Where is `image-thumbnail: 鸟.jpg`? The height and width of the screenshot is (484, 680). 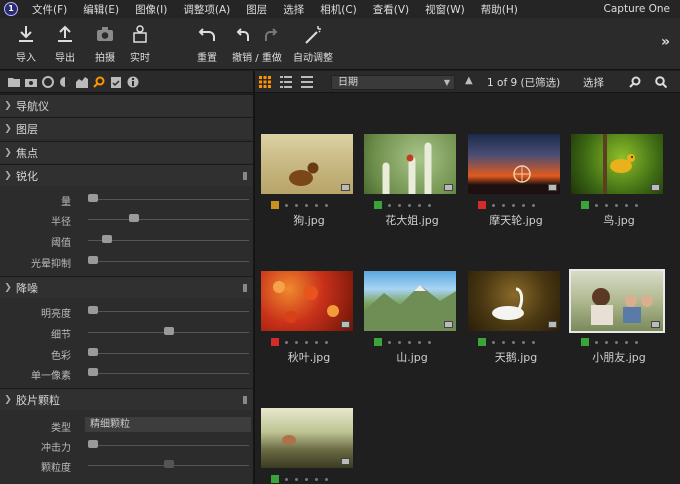
image-thumbnail: 鸟.jpg is located at coordinates (615, 160).